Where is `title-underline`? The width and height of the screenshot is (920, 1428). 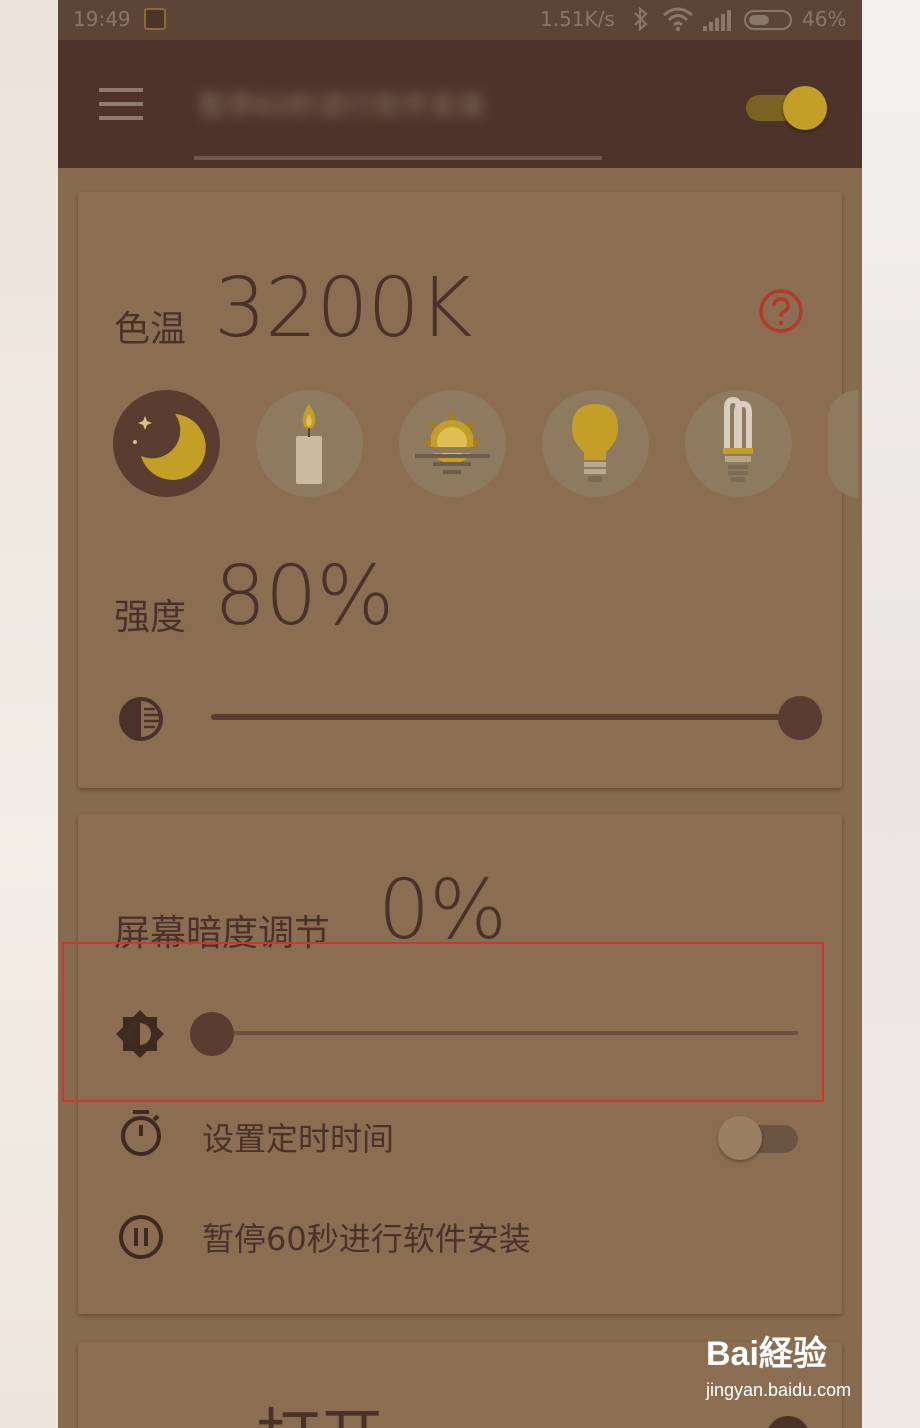 title-underline is located at coordinates (398, 158).